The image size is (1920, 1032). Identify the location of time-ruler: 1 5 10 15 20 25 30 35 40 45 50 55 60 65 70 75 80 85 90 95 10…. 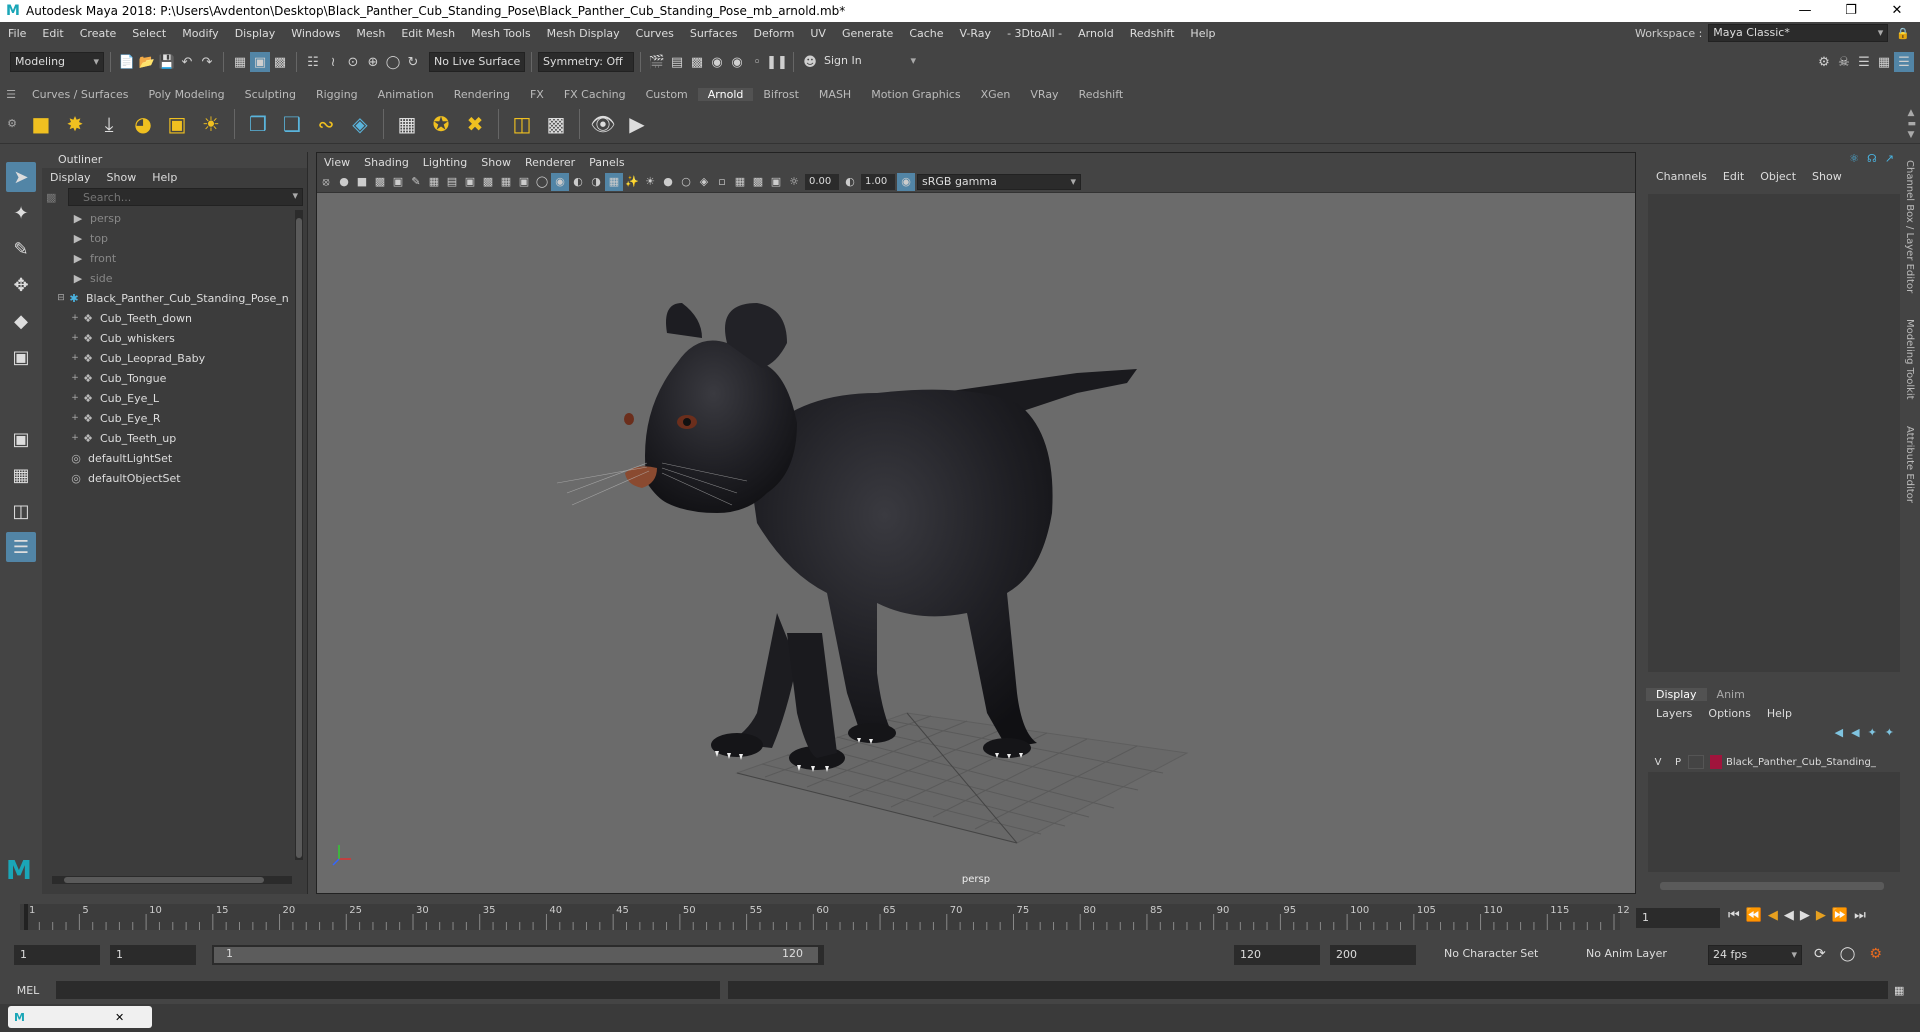
(815, 917).